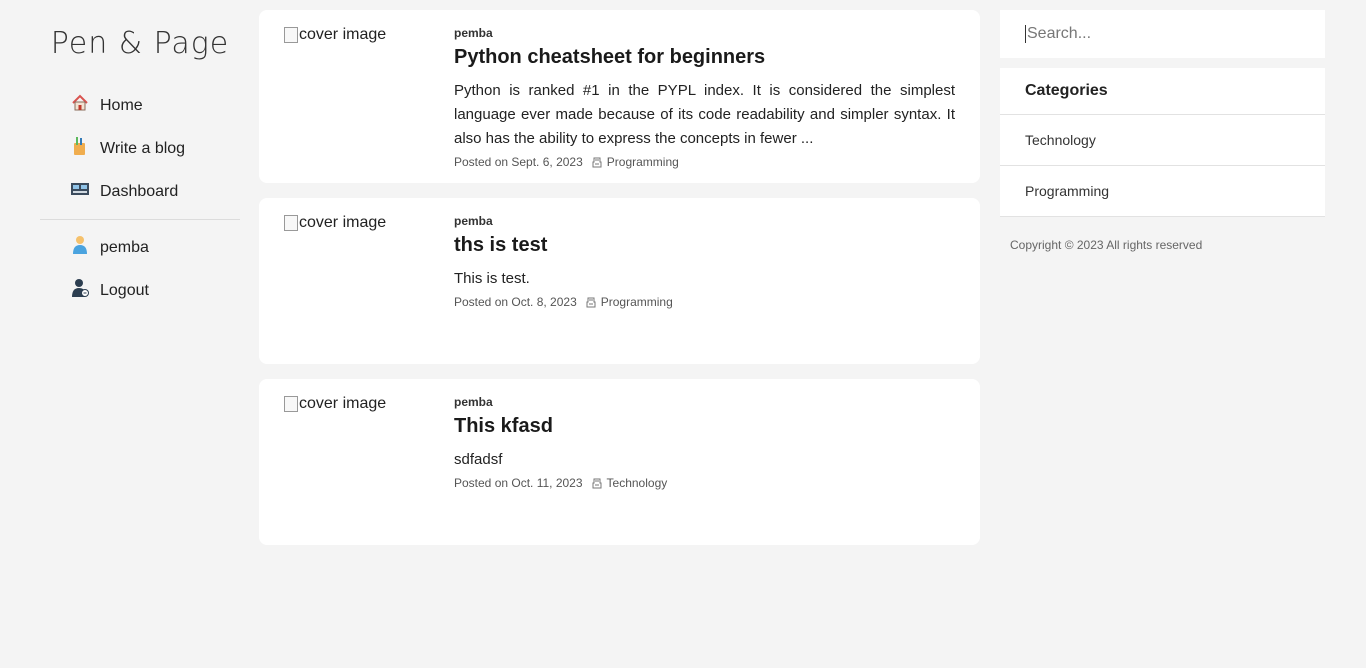 This screenshot has height=668, width=1366. I want to click on post-excerpt: sdfadsf, so click(478, 459).